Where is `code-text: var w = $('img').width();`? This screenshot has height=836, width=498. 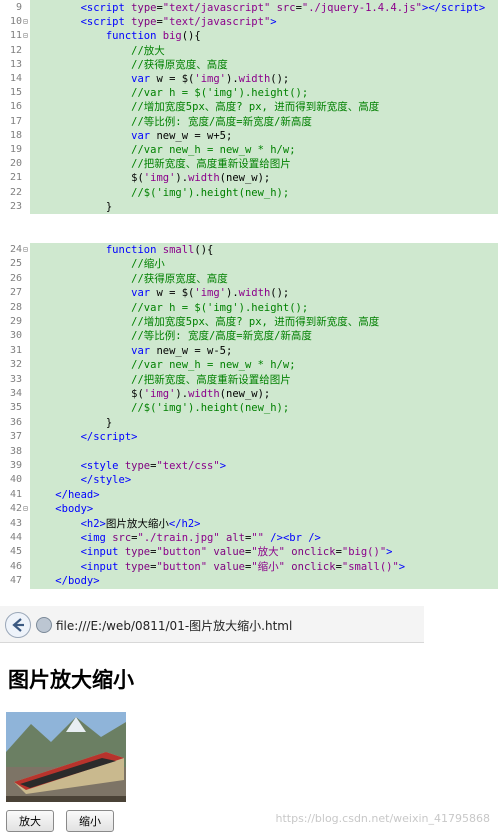
code-text: var w = $('img').width(); is located at coordinates (210, 79).